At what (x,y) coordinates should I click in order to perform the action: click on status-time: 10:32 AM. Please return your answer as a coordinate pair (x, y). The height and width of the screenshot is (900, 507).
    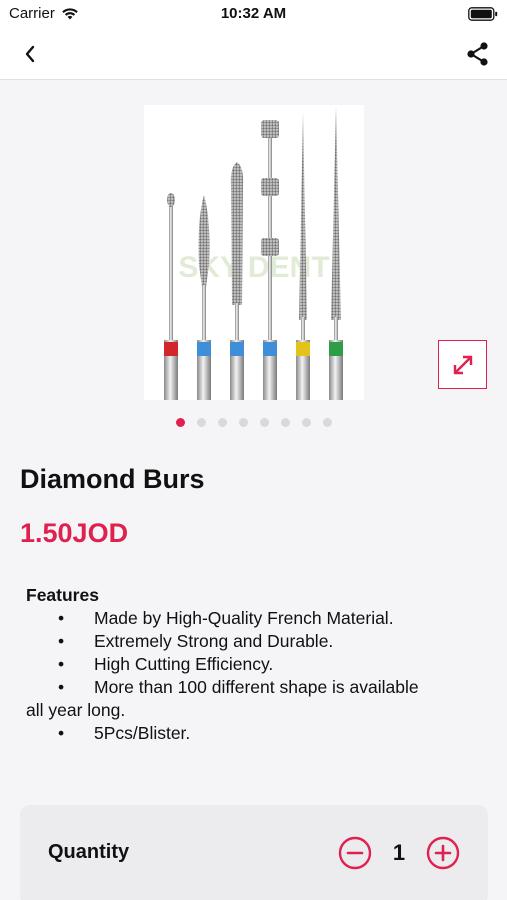
    Looking at the image, I should click on (253, 13).